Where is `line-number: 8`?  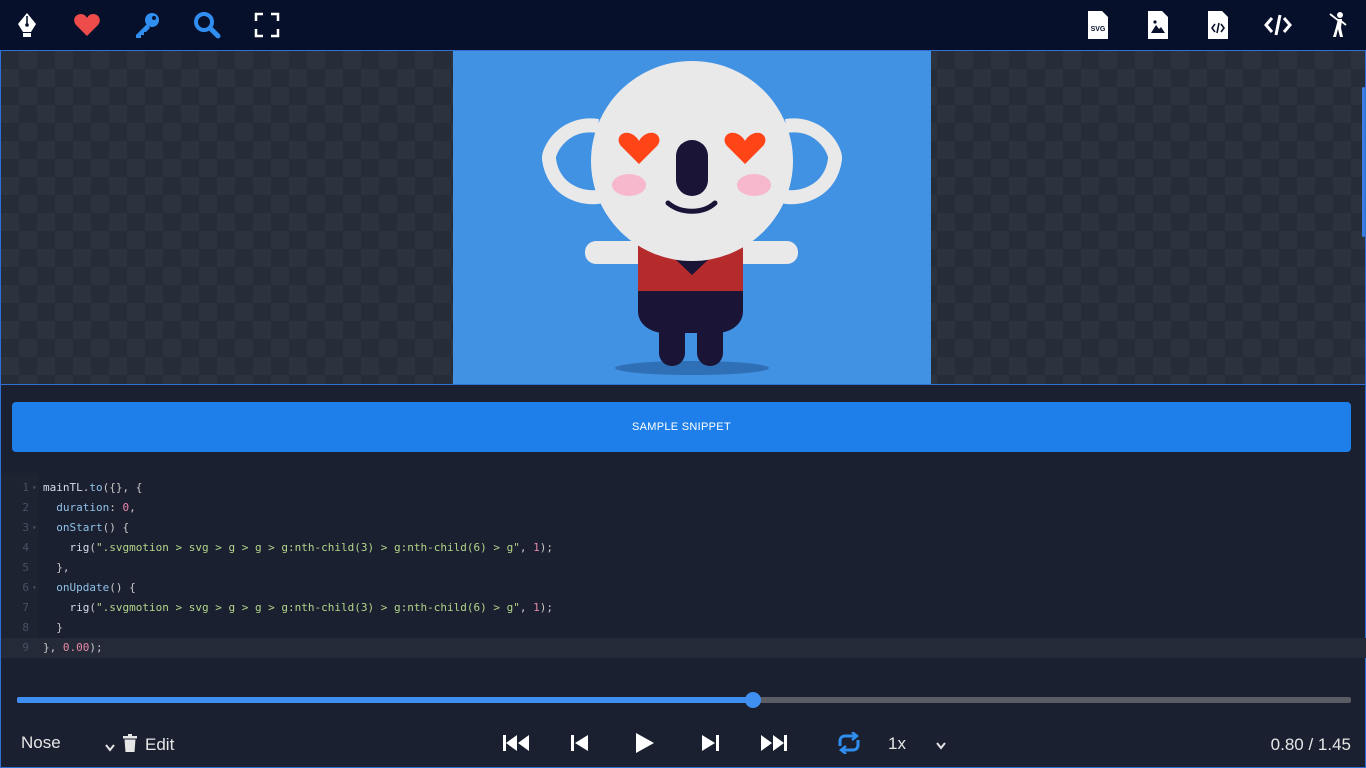
line-number: 8 is located at coordinates (25, 627).